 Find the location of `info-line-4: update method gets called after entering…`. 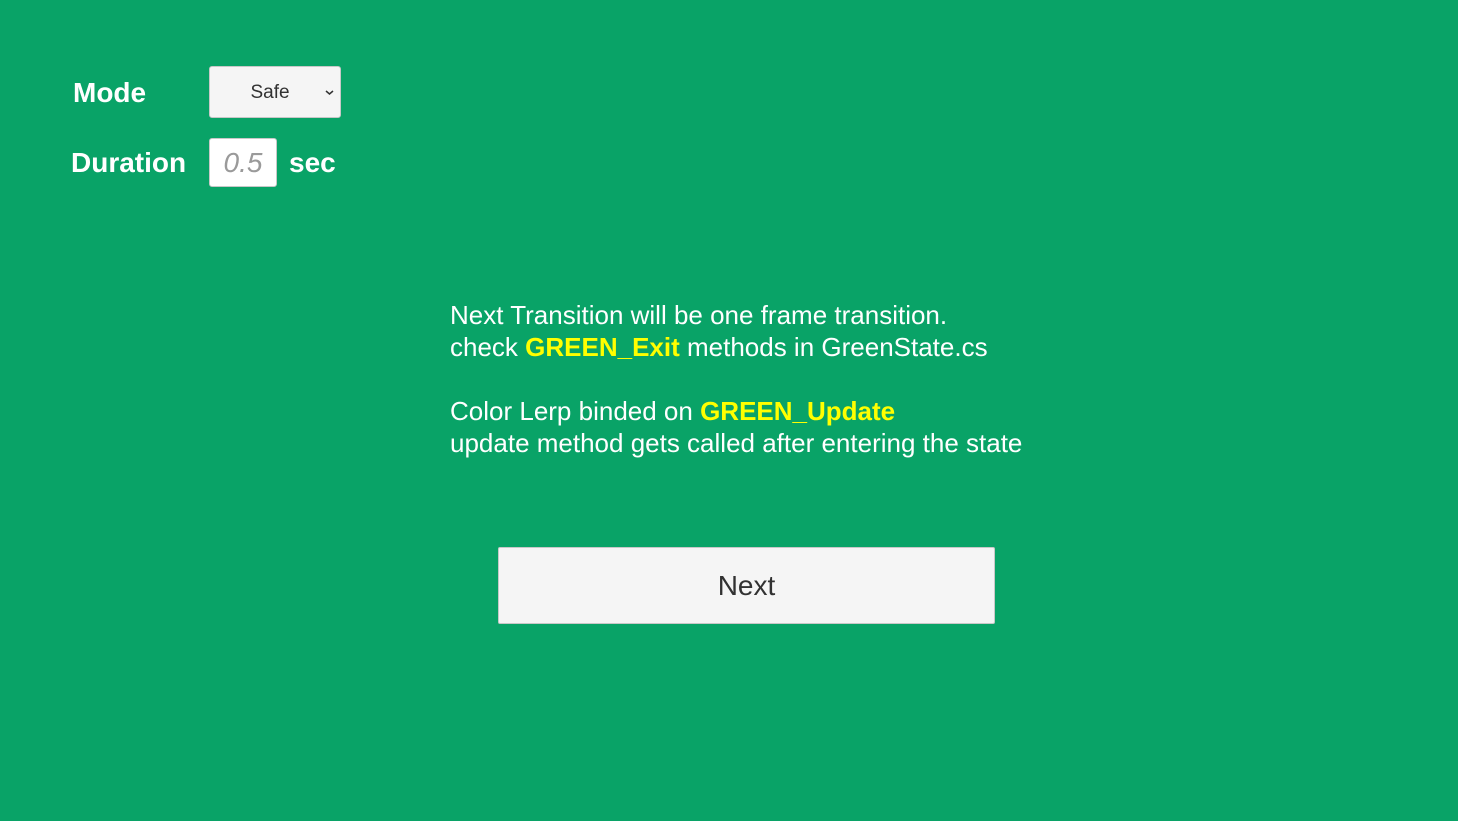

info-line-4: update method gets called after entering… is located at coordinates (736, 443).